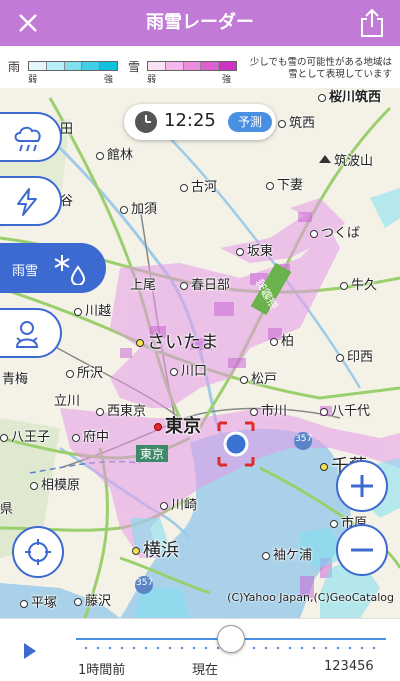  Describe the element at coordinates (188, 369) in the screenshot. I see `place-label: 川口` at that location.